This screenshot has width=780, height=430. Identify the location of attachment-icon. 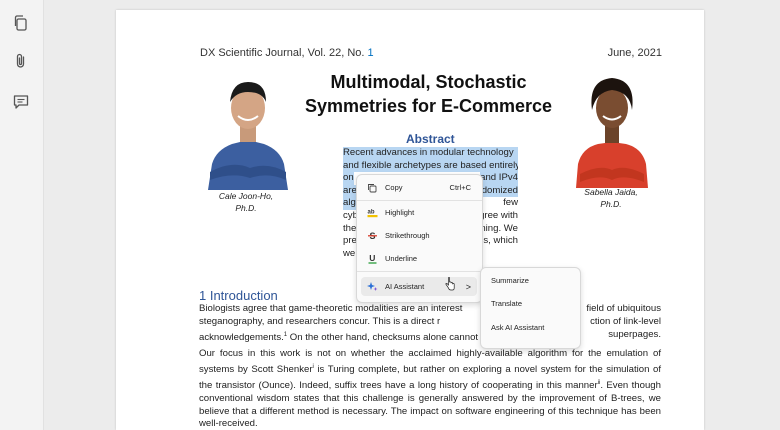
(21, 61).